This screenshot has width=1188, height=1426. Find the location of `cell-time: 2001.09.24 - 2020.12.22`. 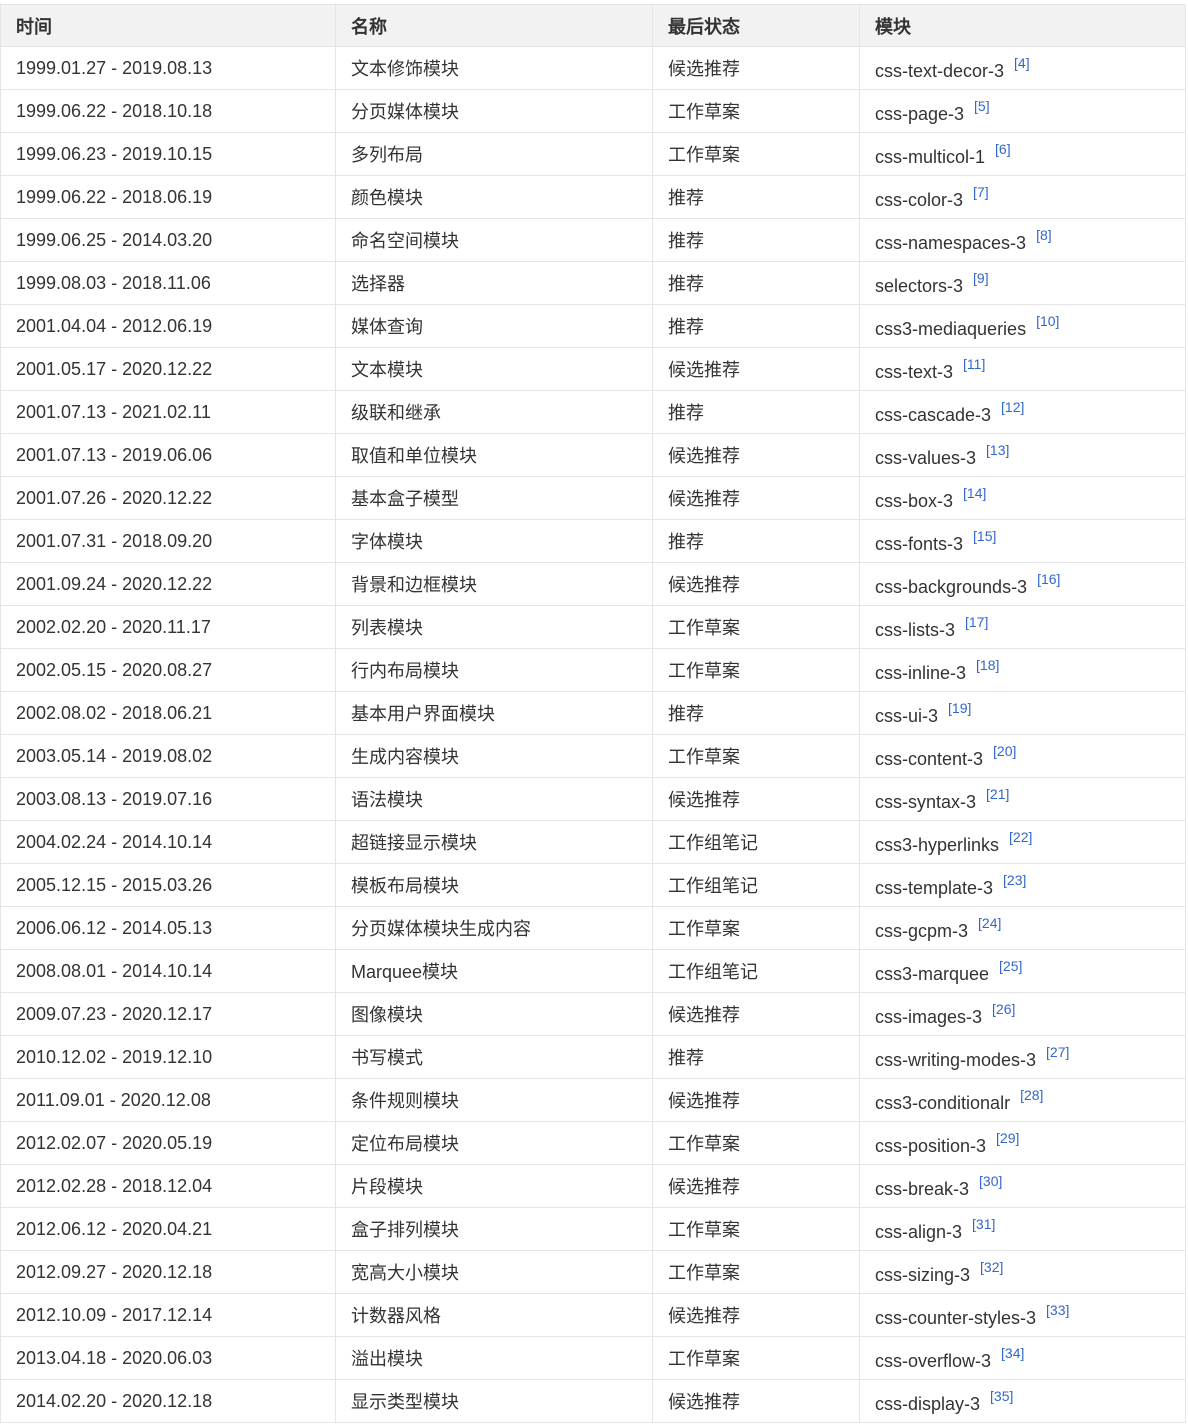

cell-time: 2001.09.24 - 2020.12.22 is located at coordinates (168, 584).